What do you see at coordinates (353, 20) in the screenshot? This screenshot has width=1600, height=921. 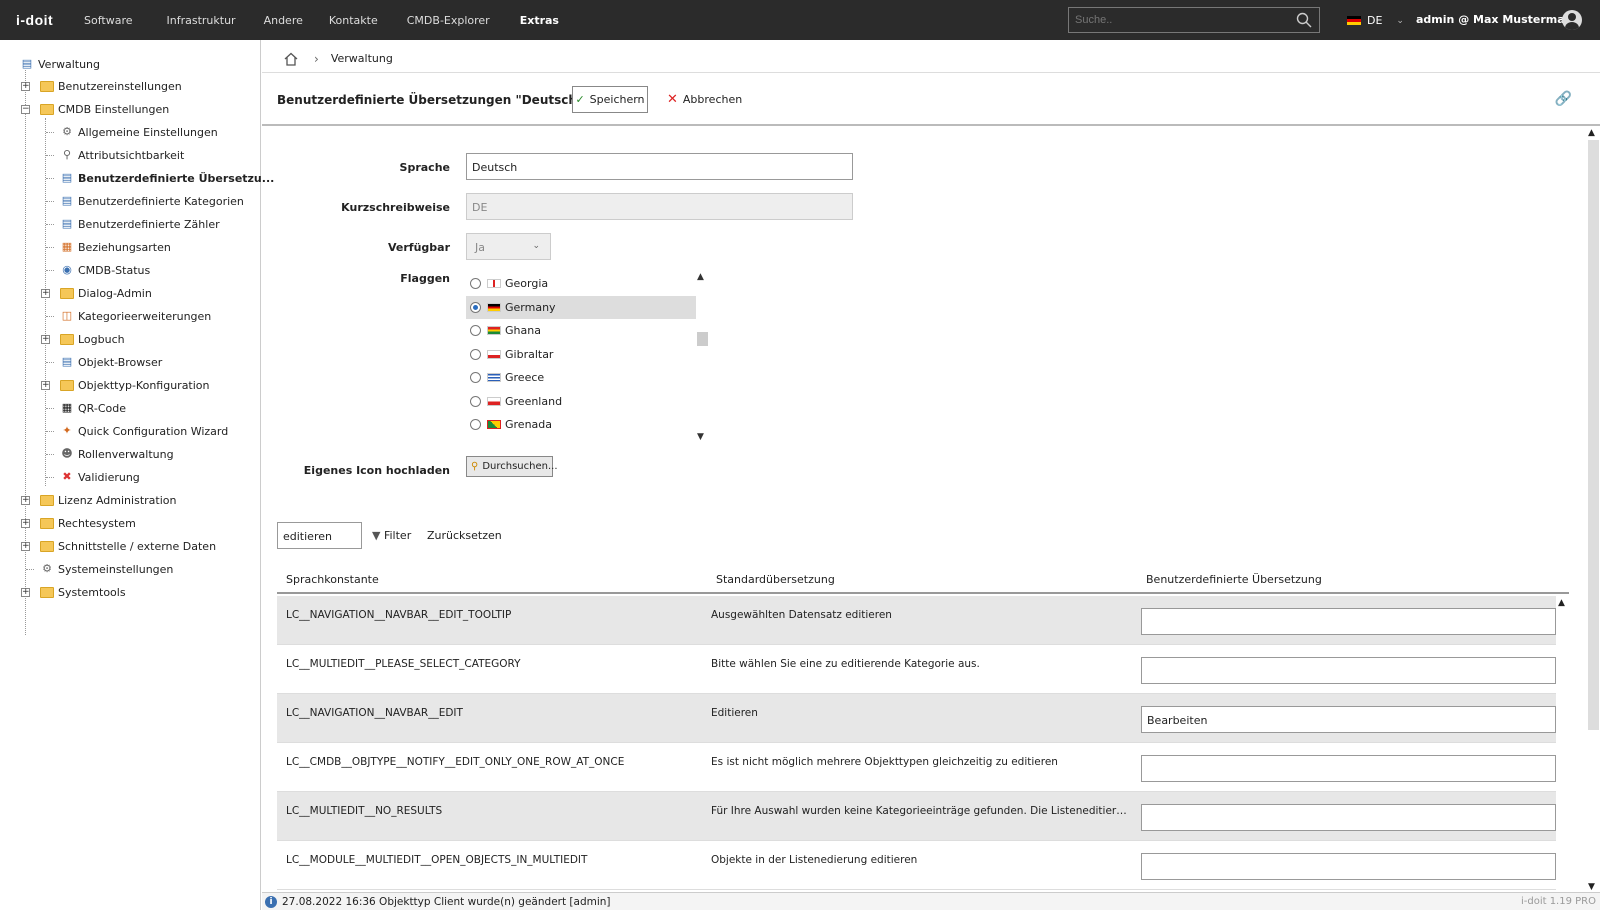 I see `nav-kontakte: Kontakte` at bounding box center [353, 20].